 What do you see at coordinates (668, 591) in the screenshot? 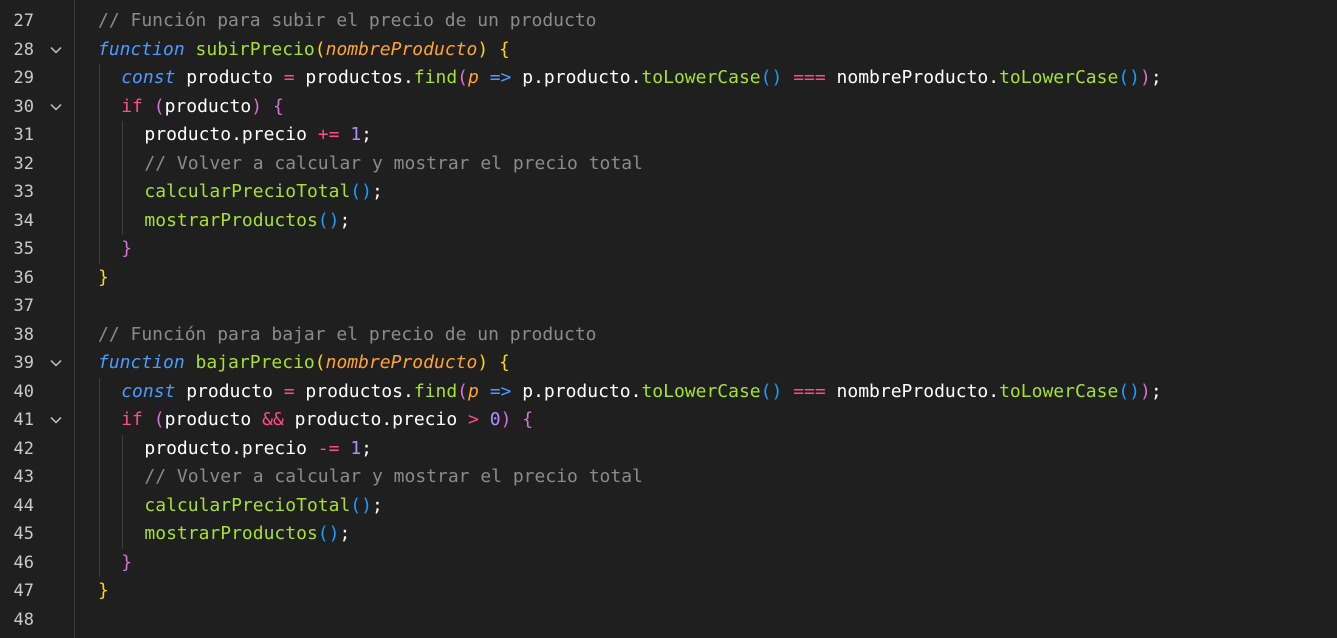
I see `code-line: 47}` at bounding box center [668, 591].